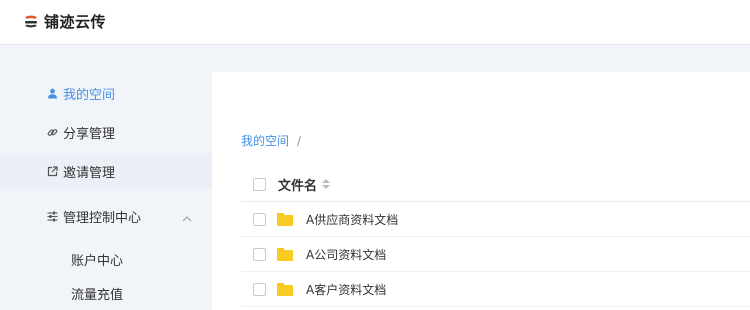 The image size is (750, 310). I want to click on breadcrumb-root: 我的空间, so click(265, 140).